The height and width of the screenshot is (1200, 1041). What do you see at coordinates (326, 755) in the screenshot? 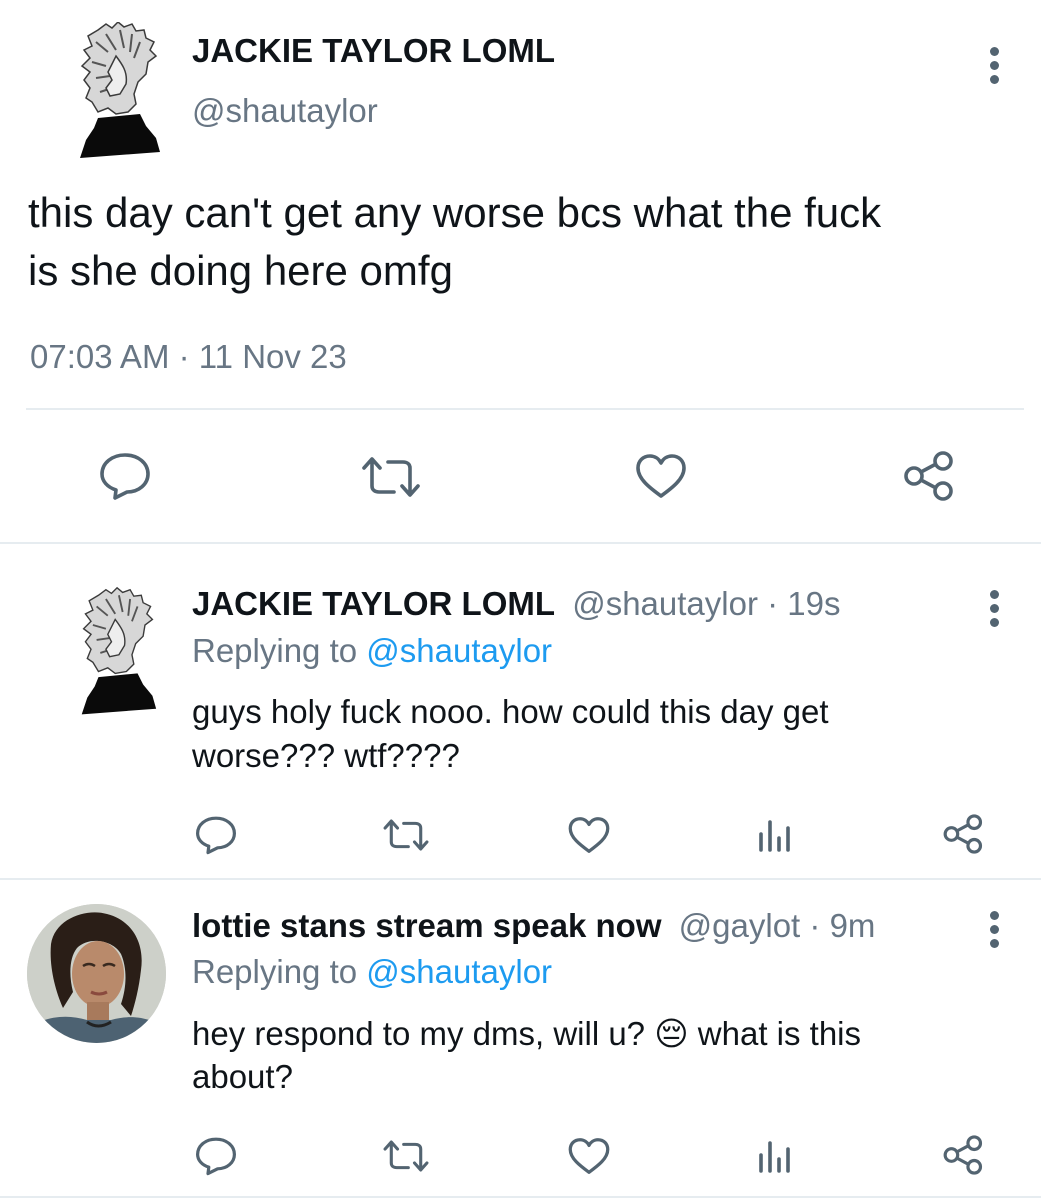
I see `reply-text-line-2: worse??? wtf????` at bounding box center [326, 755].